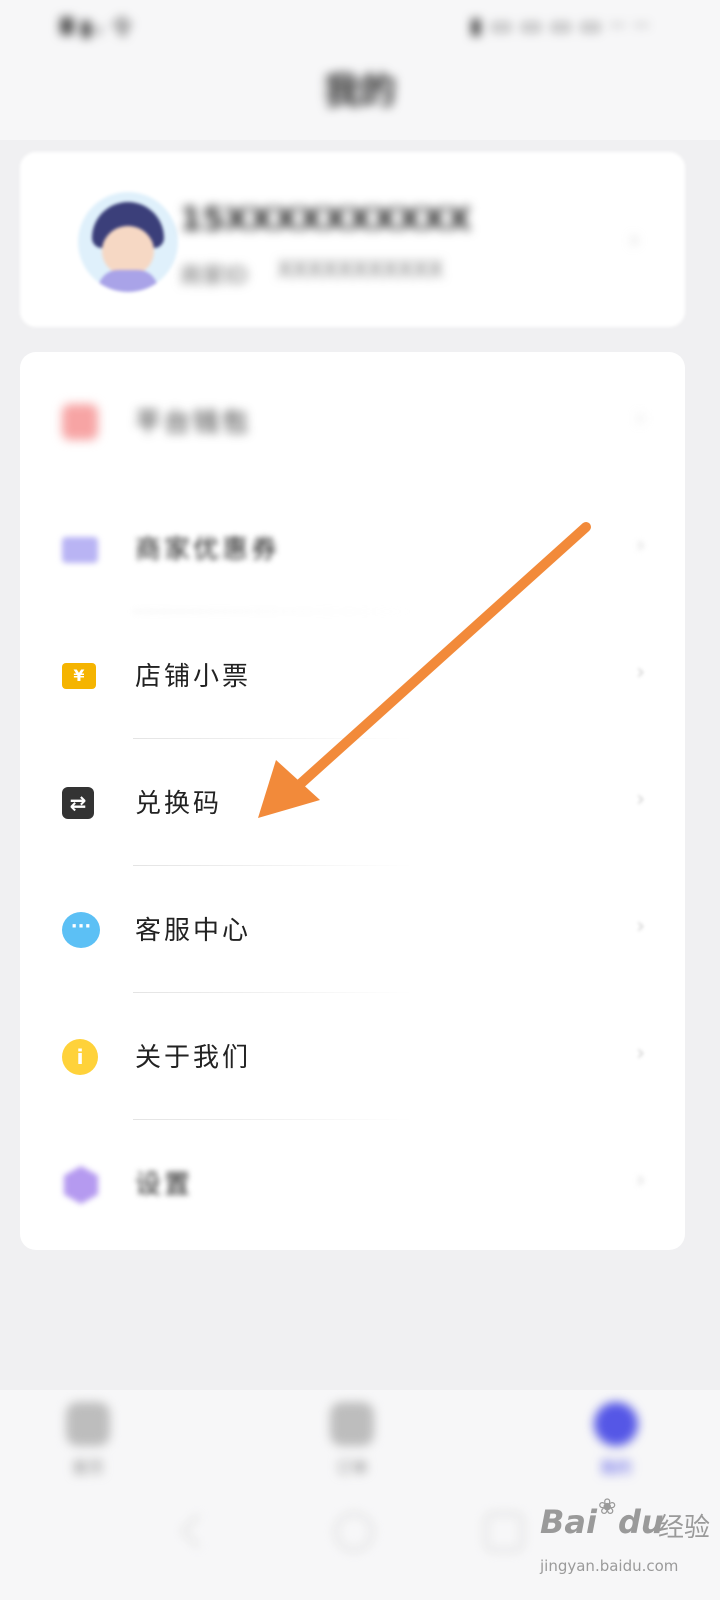 The image size is (720, 1600). Describe the element at coordinates (352, 1447) in the screenshot. I see `tab-orders: 订单` at that location.